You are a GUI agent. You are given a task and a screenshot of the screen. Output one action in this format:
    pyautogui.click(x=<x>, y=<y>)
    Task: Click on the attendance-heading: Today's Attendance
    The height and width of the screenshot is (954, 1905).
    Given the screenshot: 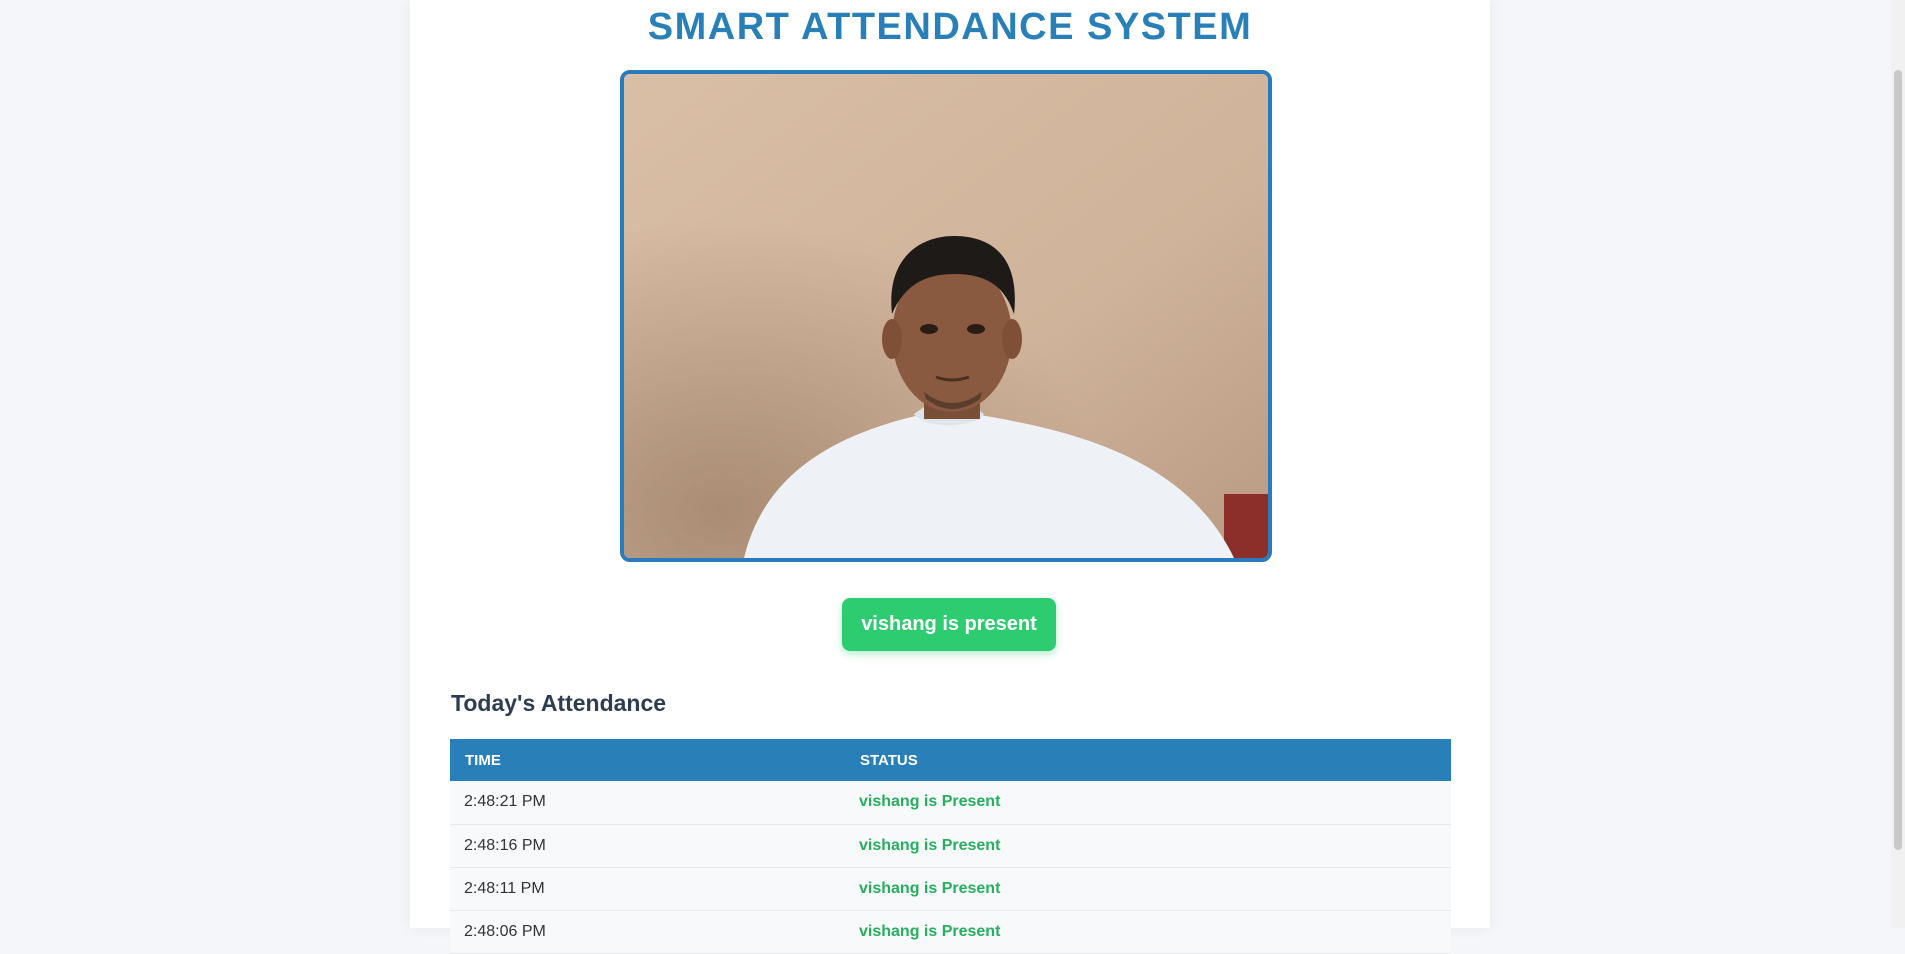 What is the action you would take?
    pyautogui.click(x=559, y=703)
    